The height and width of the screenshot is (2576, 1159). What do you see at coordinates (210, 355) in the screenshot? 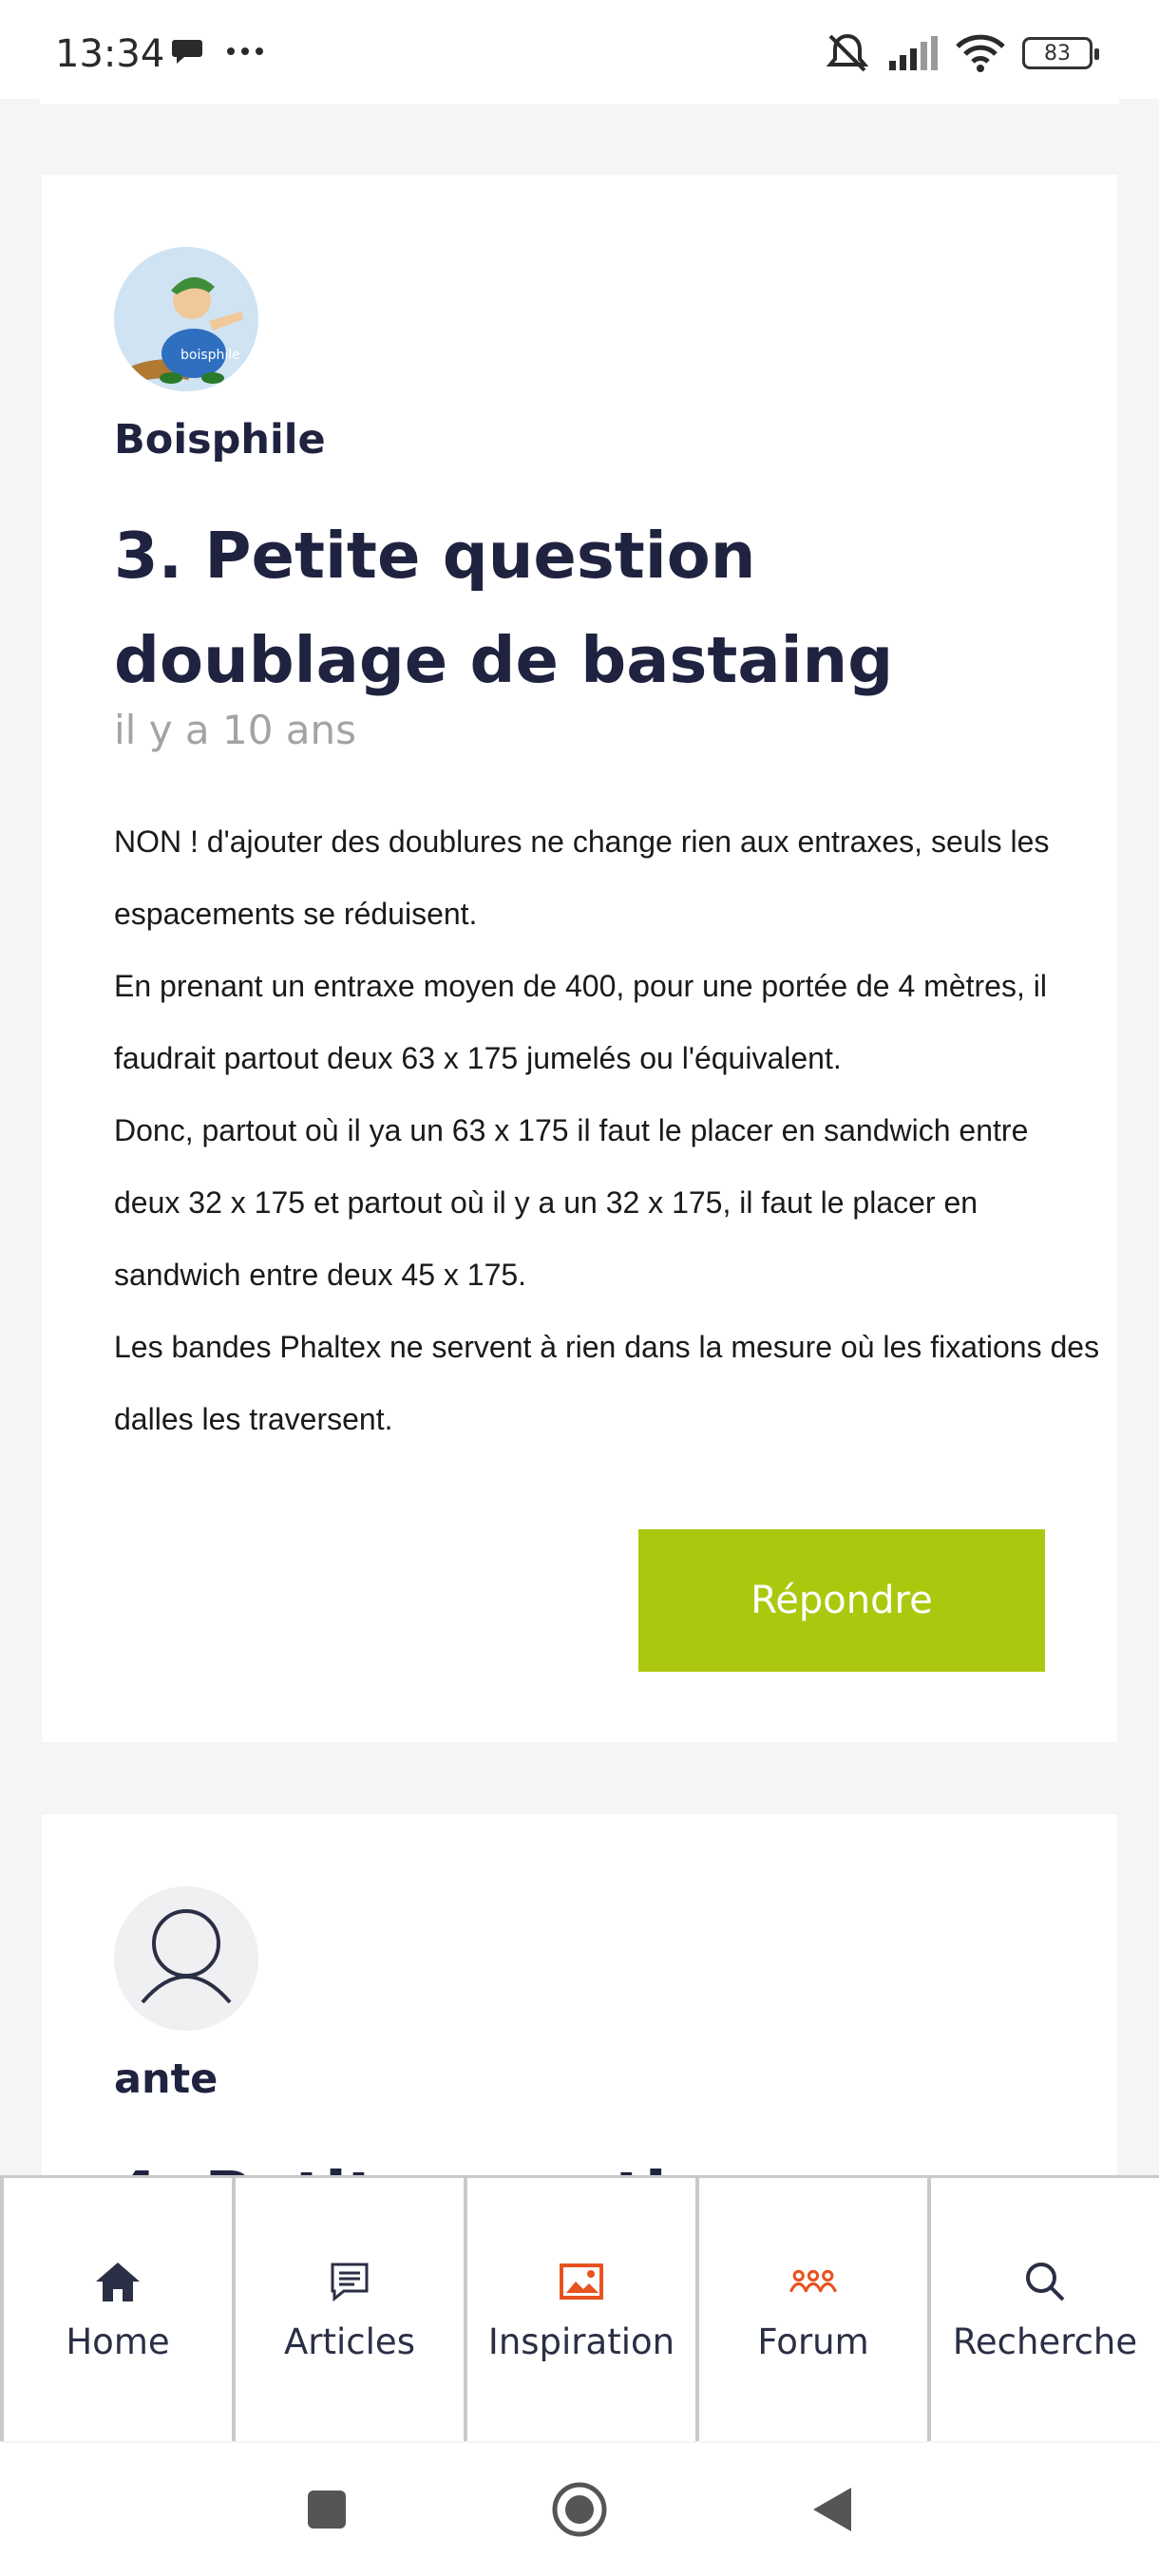
I see `svg-text: boisphile` at bounding box center [210, 355].